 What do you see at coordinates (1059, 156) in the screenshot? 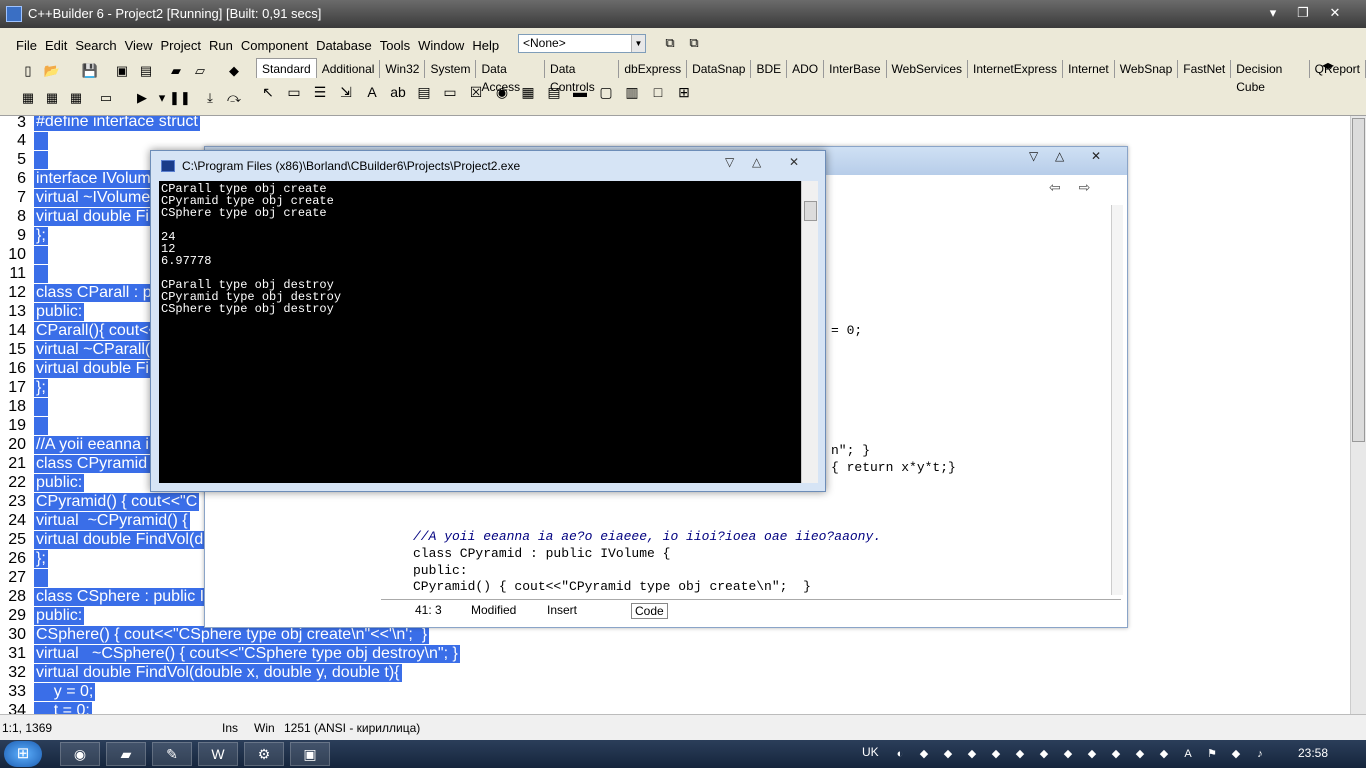
I see `code-window-minimize-icon: △` at bounding box center [1059, 156].